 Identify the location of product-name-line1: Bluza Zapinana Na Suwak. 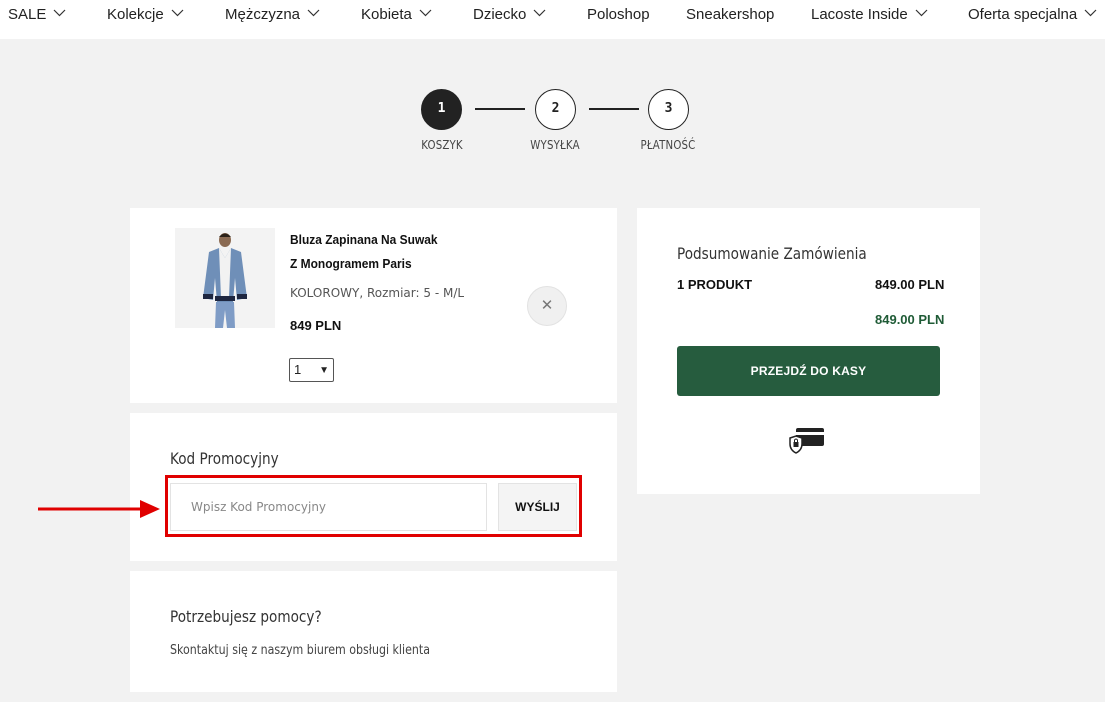
(364, 239).